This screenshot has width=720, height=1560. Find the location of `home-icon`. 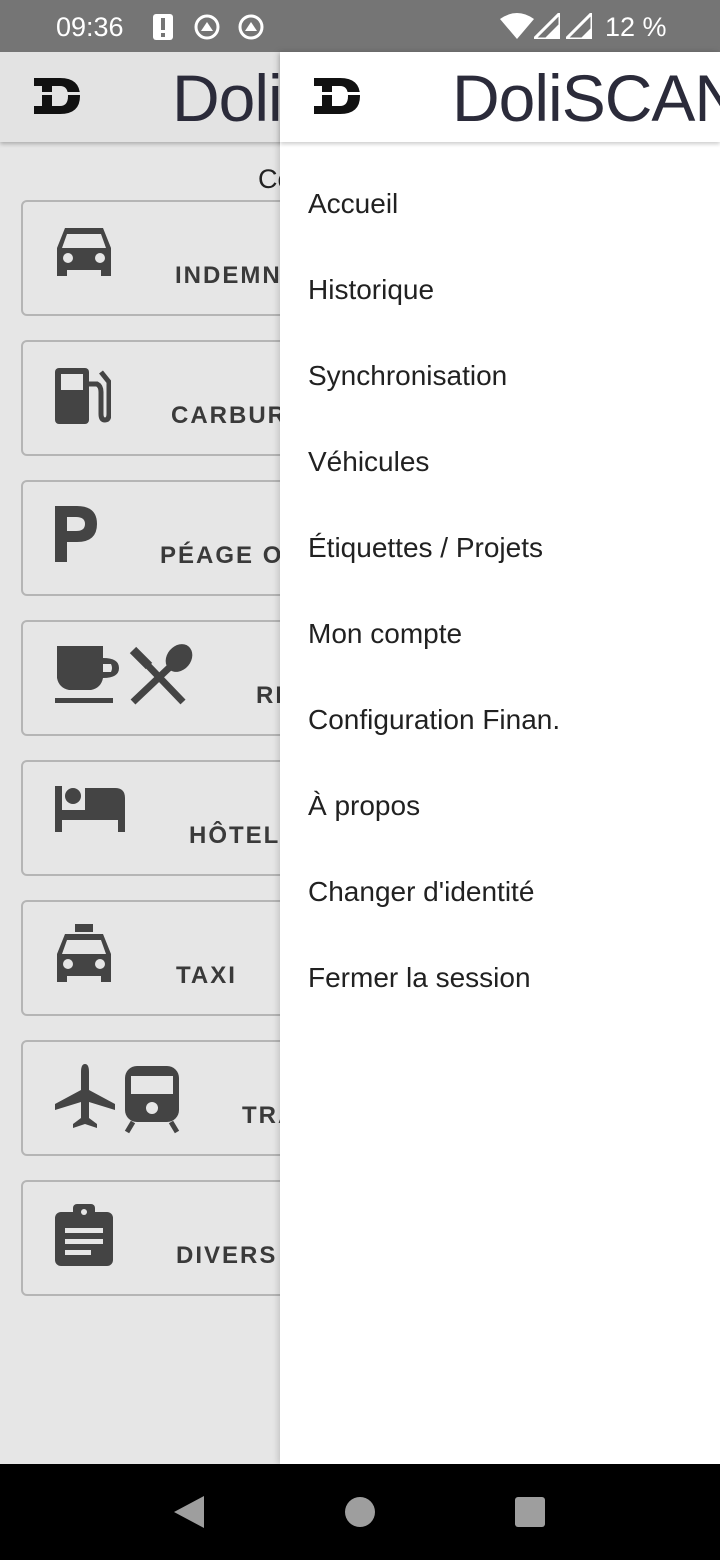

home-icon is located at coordinates (360, 1512).